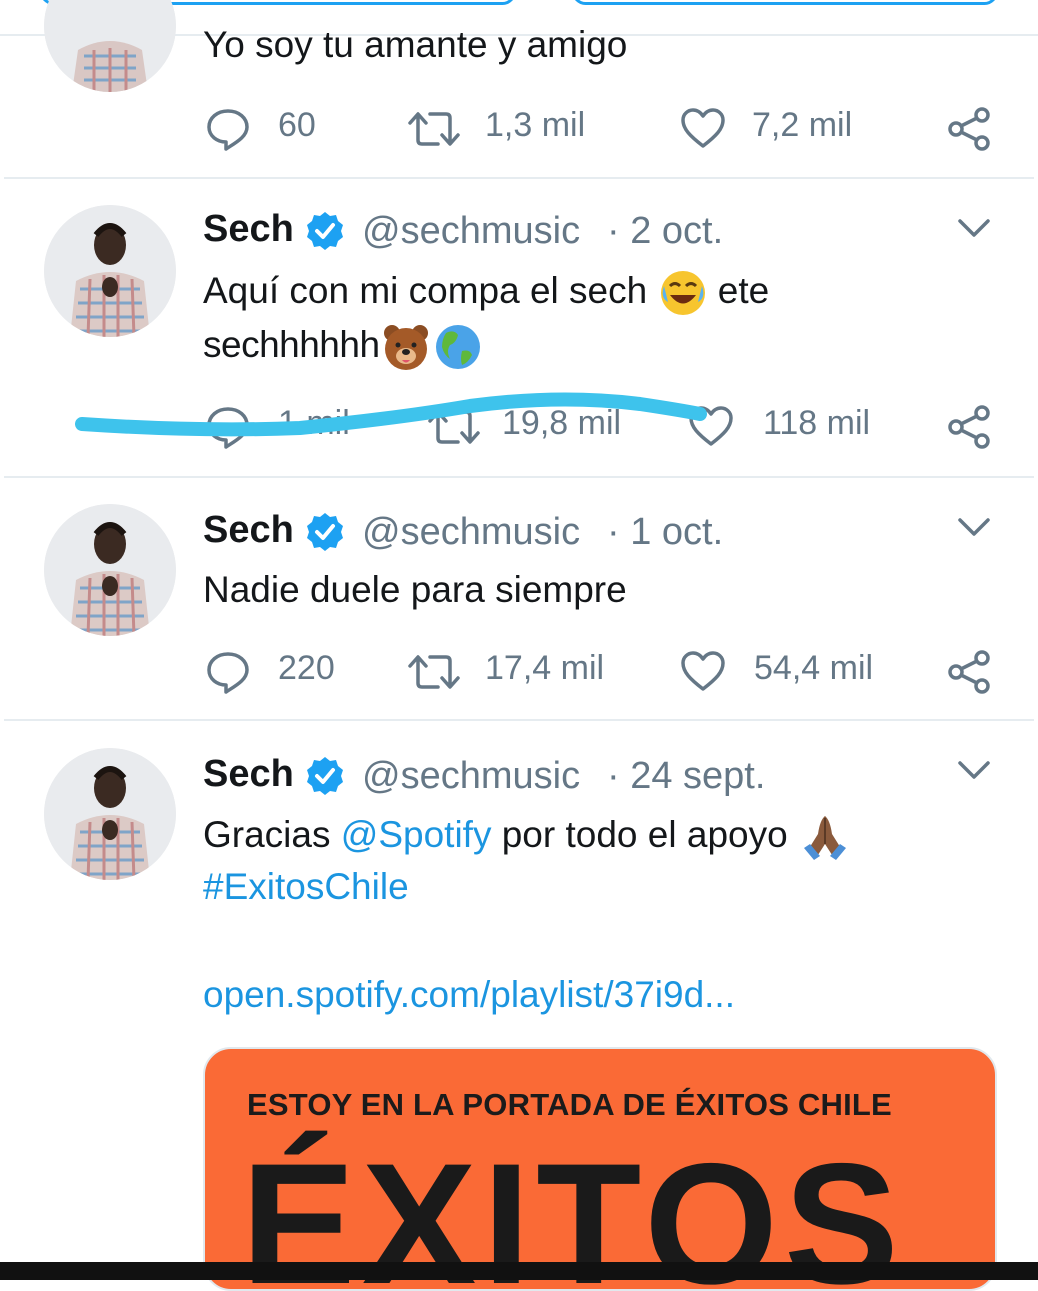  Describe the element at coordinates (425, 290) in the screenshot. I see `tweet-text: Aquí con mi compa el sech` at that location.